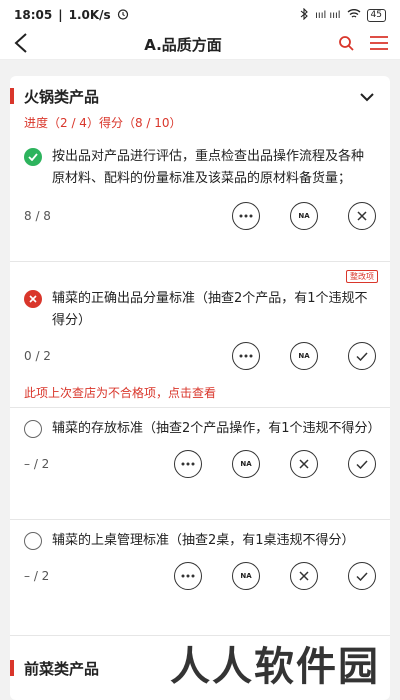 Image resolution: width=400 pixels, height=700 pixels. I want to click on status-speed: 1.0K/s, so click(89, 15).